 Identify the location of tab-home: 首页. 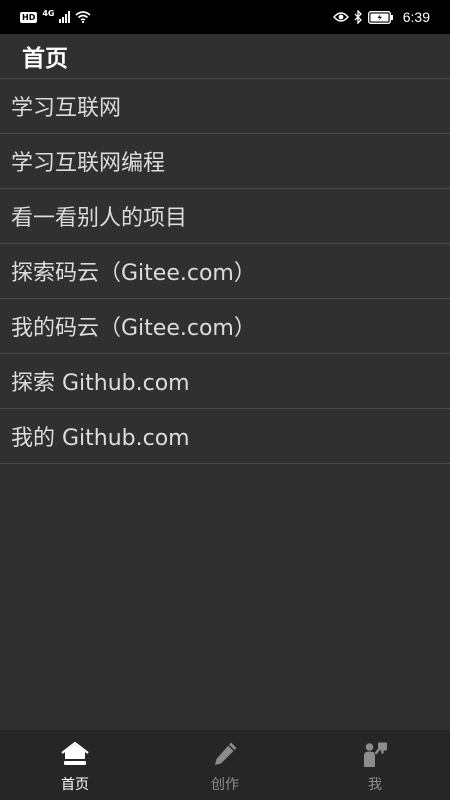
(75, 765).